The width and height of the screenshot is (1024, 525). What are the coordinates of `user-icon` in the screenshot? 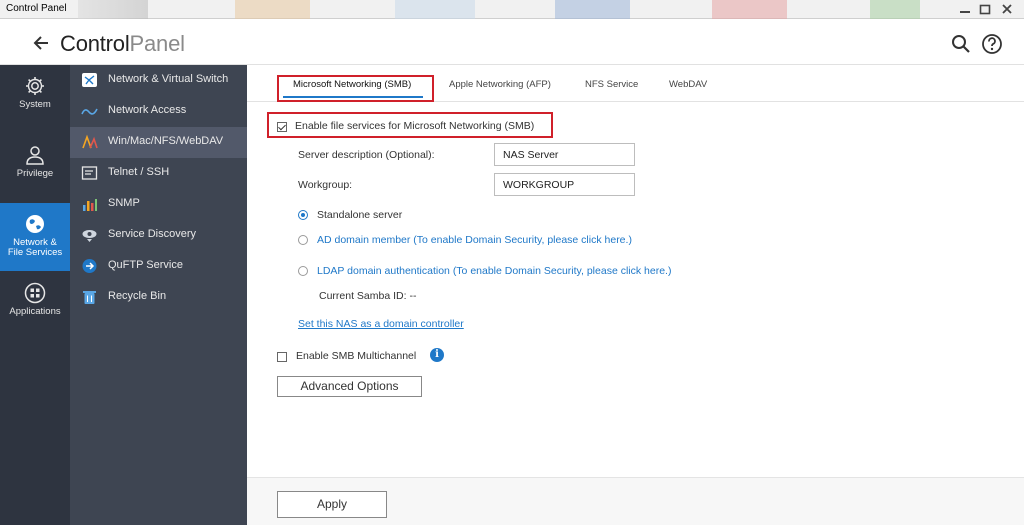 It's located at (35, 155).